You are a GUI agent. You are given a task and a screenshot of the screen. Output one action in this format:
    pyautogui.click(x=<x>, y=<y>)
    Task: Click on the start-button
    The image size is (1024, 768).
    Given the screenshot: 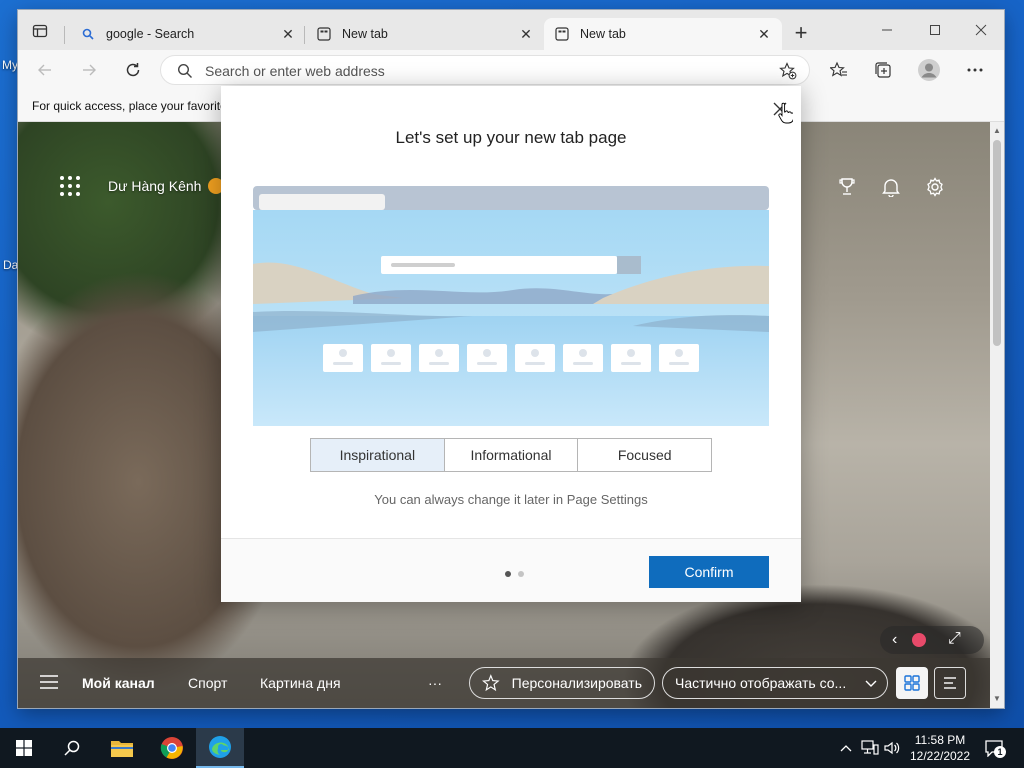 What is the action you would take?
    pyautogui.click(x=24, y=748)
    